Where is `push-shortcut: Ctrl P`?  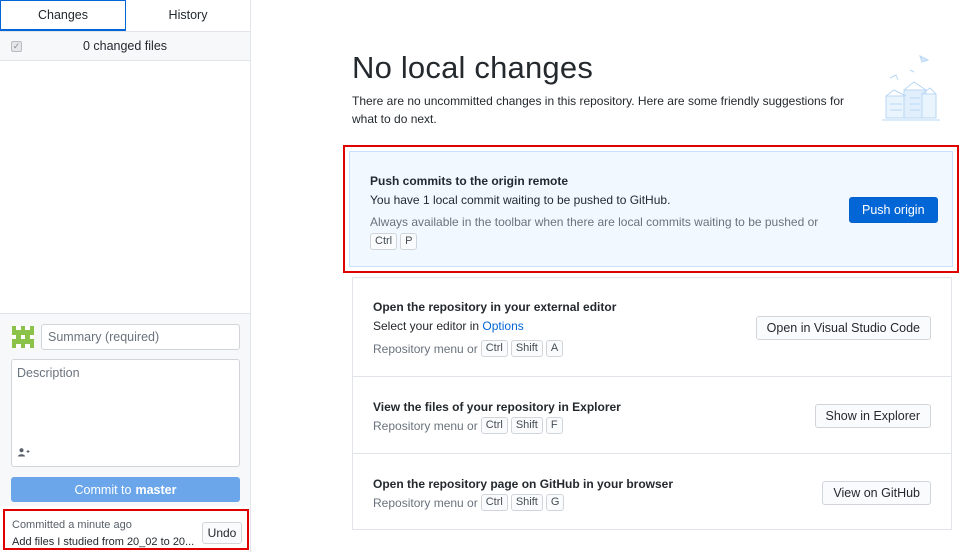
push-shortcut: Ctrl P is located at coordinates (394, 241).